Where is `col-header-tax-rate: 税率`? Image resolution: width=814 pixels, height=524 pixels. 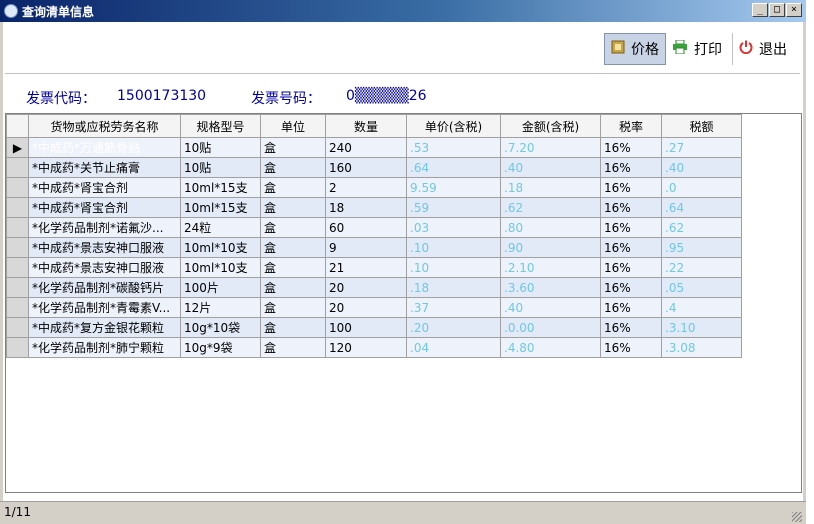 col-header-tax-rate: 税率 is located at coordinates (631, 126).